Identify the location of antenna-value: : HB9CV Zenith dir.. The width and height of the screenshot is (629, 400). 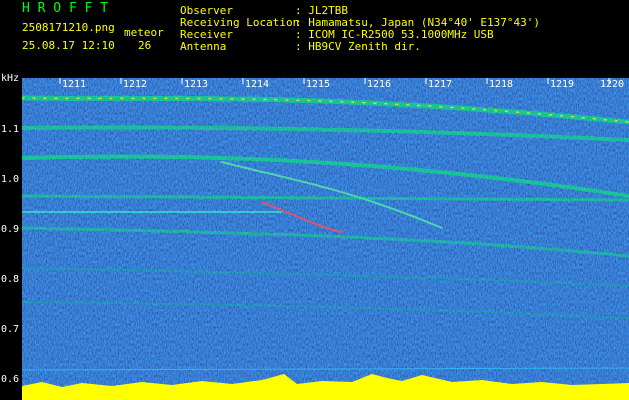
(358, 46).